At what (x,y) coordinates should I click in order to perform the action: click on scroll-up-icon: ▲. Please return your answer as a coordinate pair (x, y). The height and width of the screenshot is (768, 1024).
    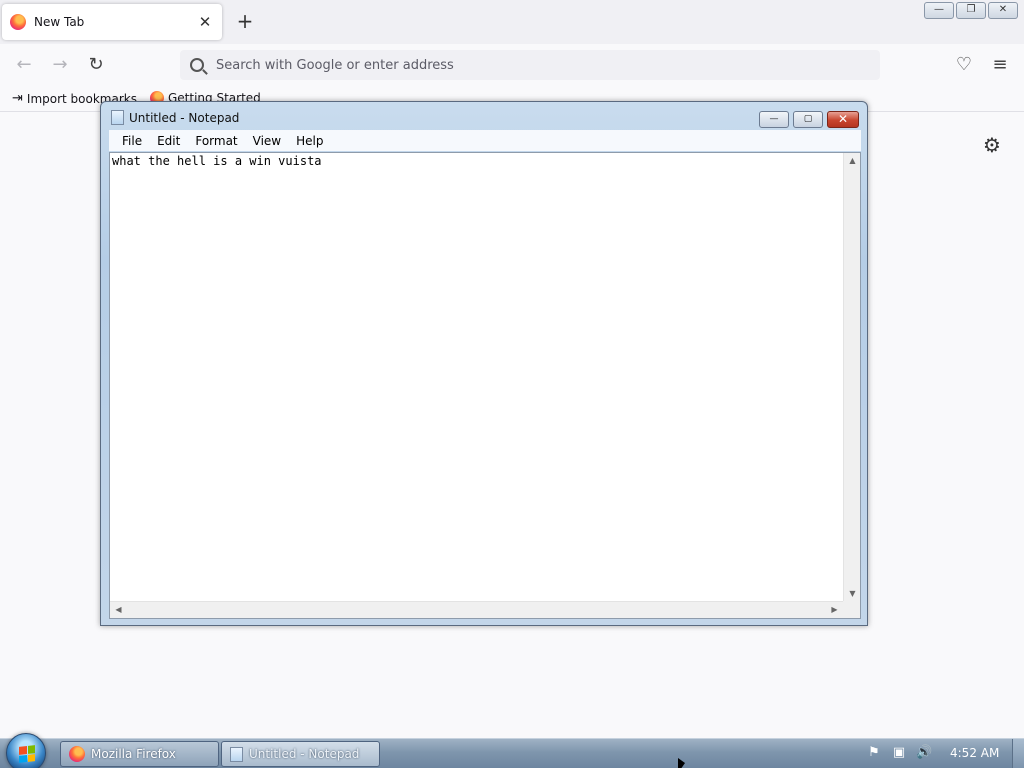
    Looking at the image, I should click on (852, 160).